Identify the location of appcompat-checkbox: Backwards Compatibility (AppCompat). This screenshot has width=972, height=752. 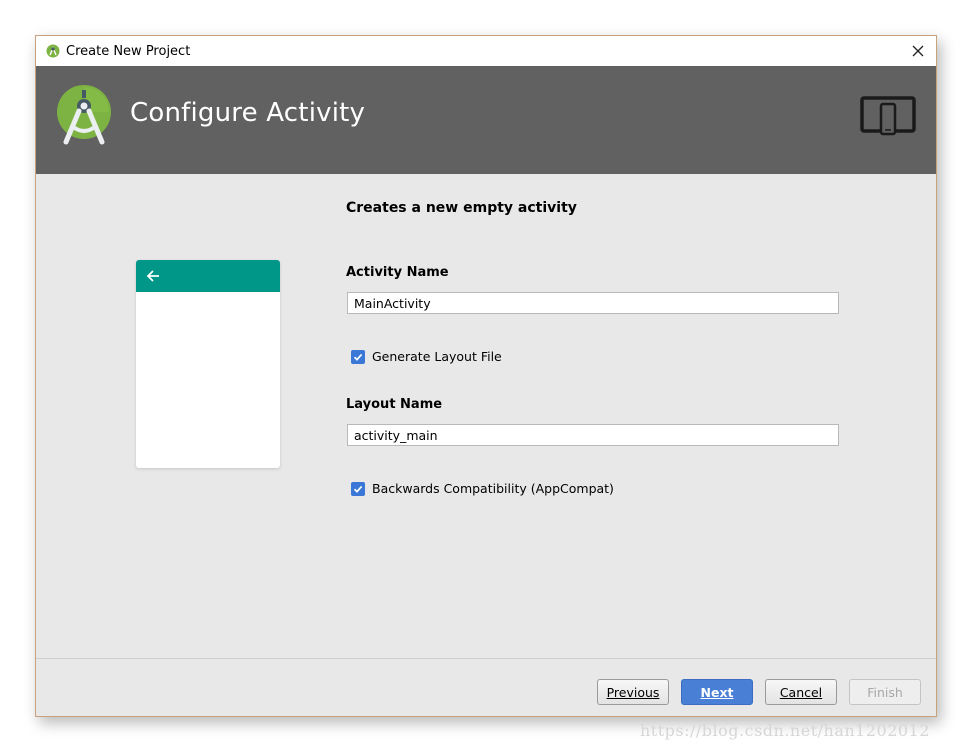
(482, 488).